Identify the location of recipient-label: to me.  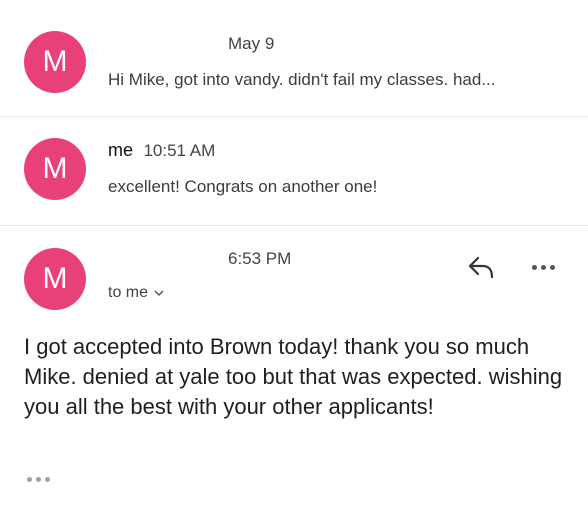
(128, 292).